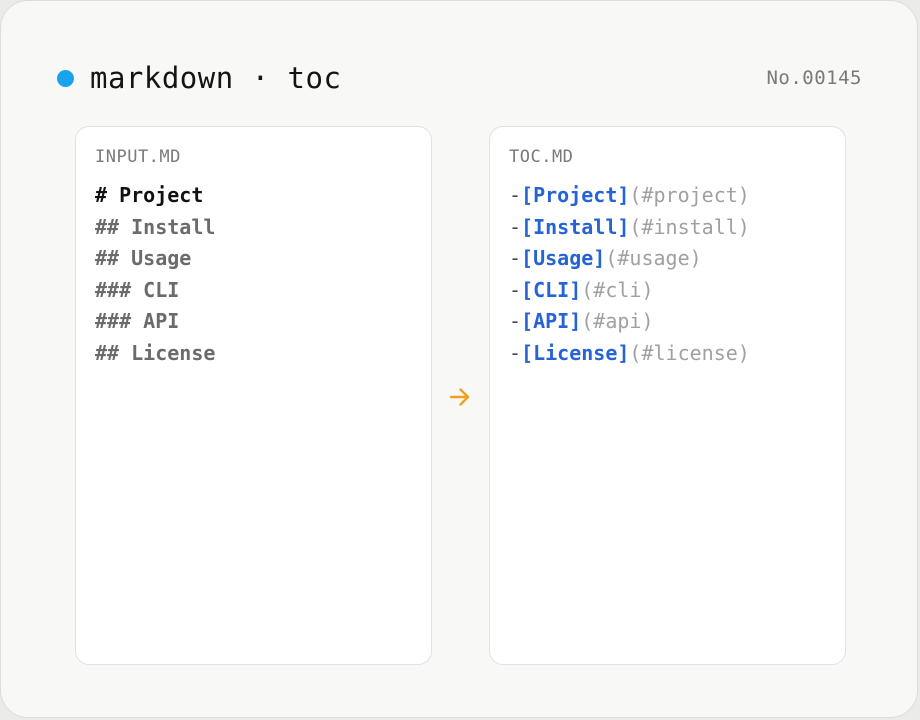 Image resolution: width=920 pixels, height=720 pixels. I want to click on toc-link: [API], so click(551, 321).